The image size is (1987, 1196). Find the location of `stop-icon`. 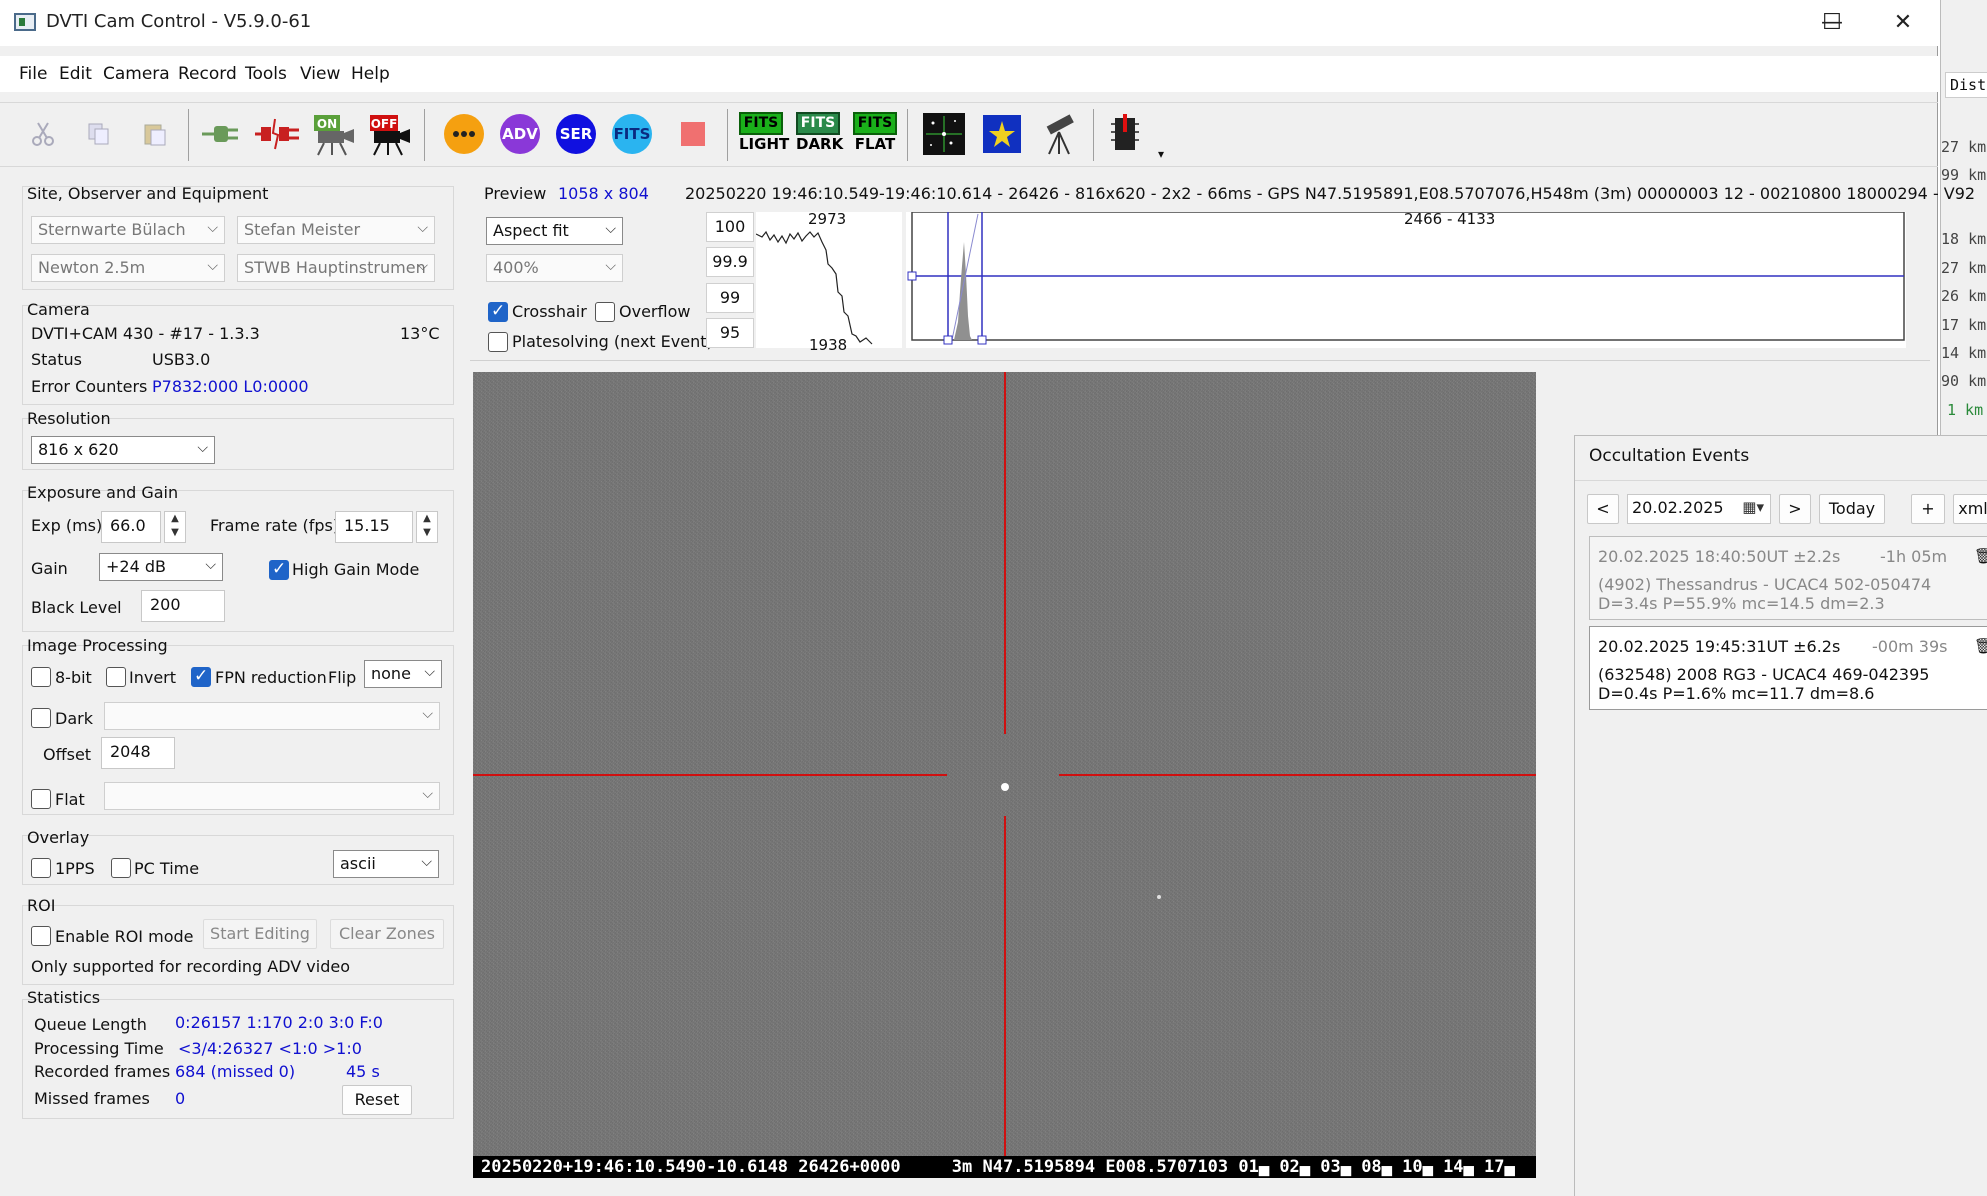

stop-icon is located at coordinates (693, 134).